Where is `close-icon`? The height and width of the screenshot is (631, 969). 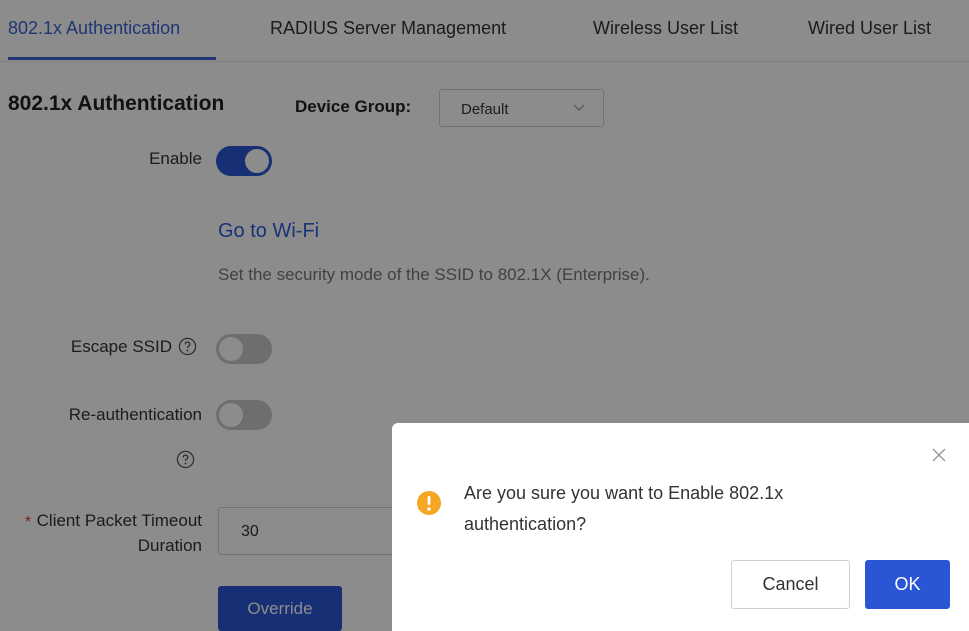
close-icon is located at coordinates (939, 455).